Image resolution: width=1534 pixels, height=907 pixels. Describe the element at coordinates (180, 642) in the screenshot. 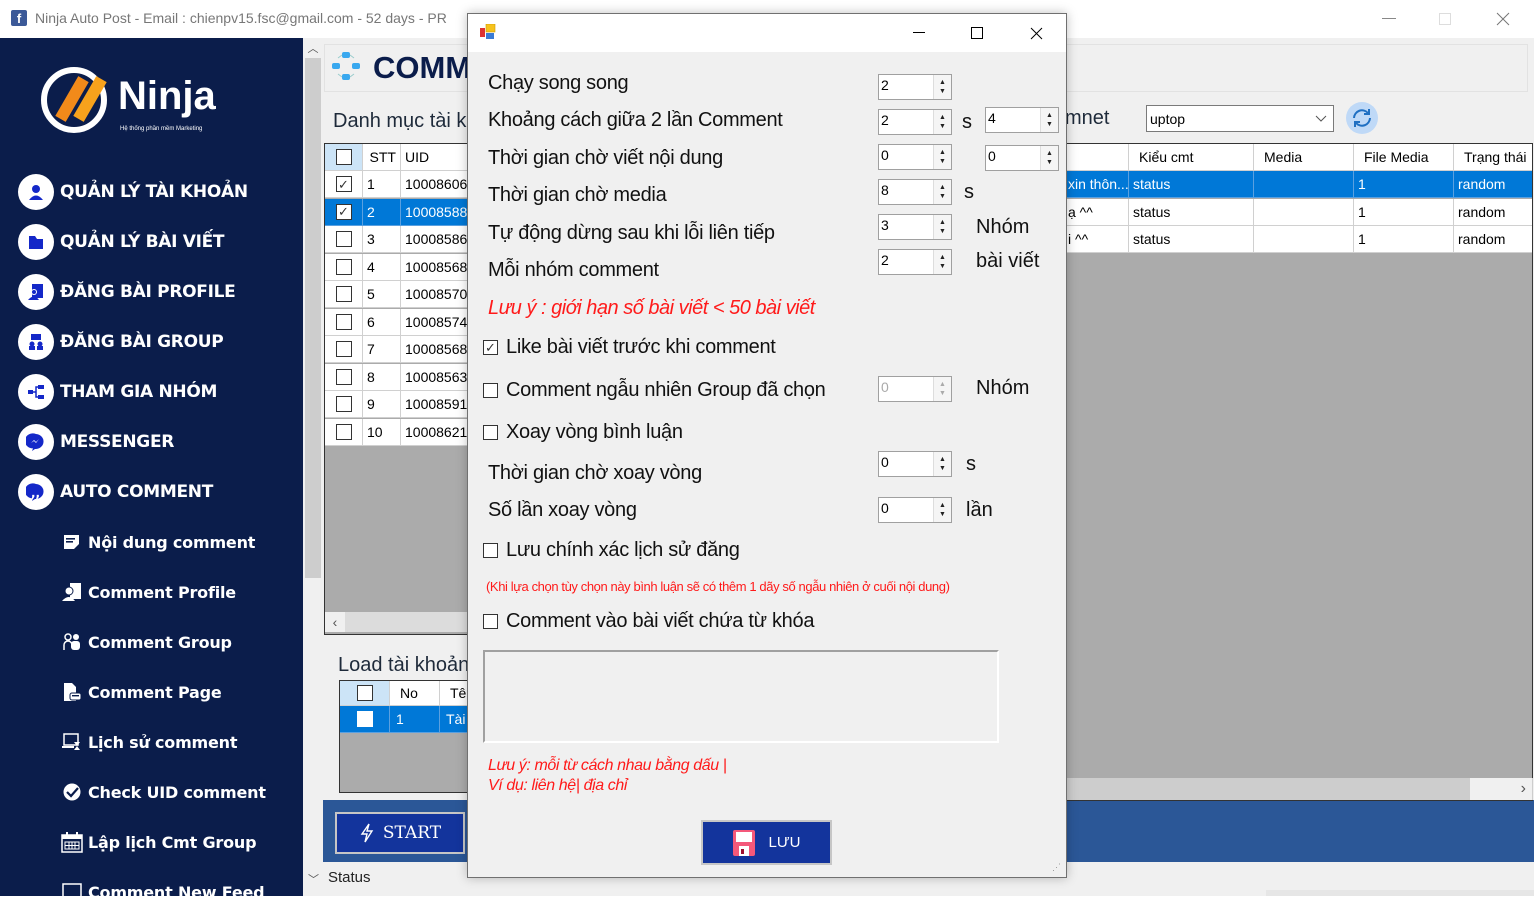

I see `sidebar-subitem-comment-group: Comment Group` at that location.